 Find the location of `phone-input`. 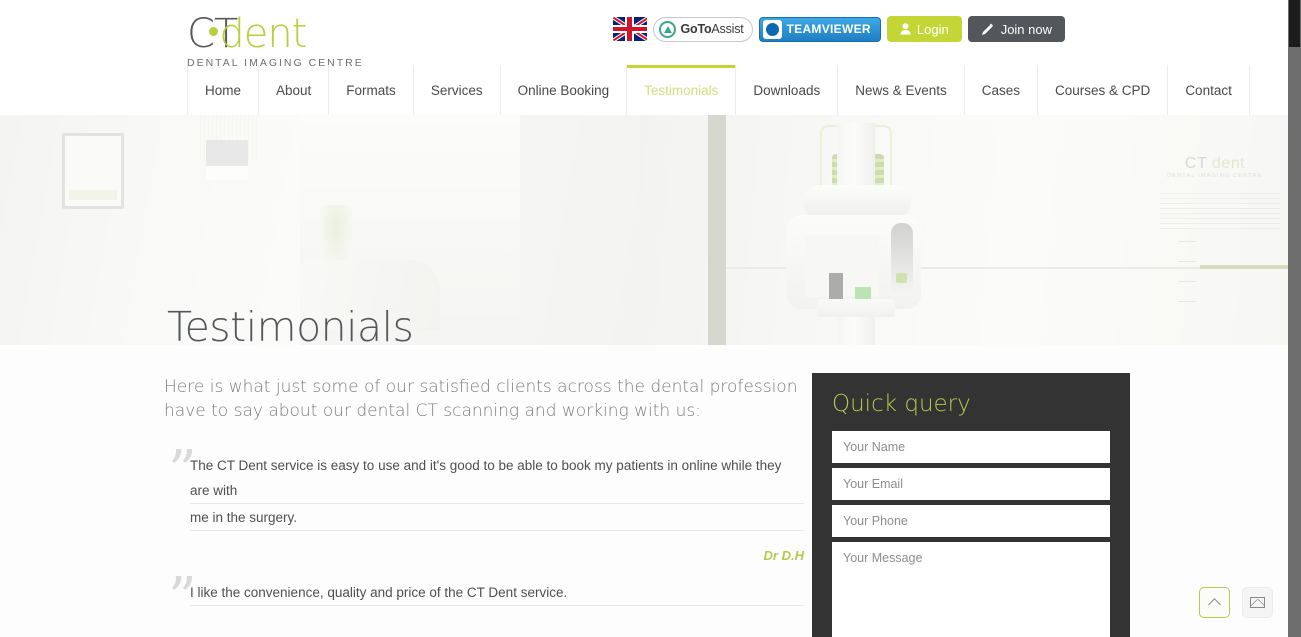

phone-input is located at coordinates (971, 521).